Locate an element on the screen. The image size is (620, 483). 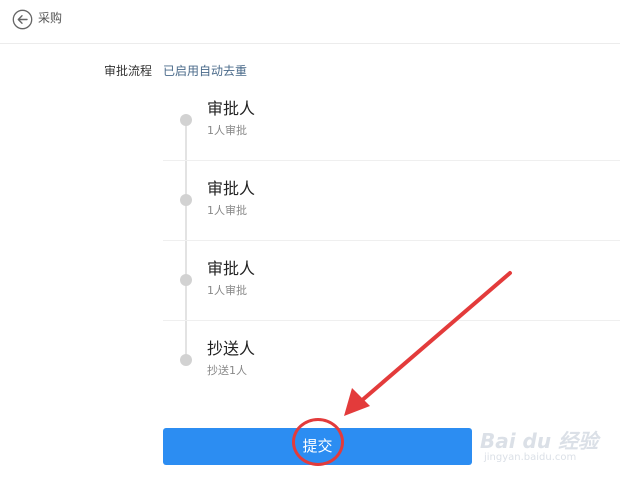
approver-step-2: 审批人 1人审批 is located at coordinates (391, 200).